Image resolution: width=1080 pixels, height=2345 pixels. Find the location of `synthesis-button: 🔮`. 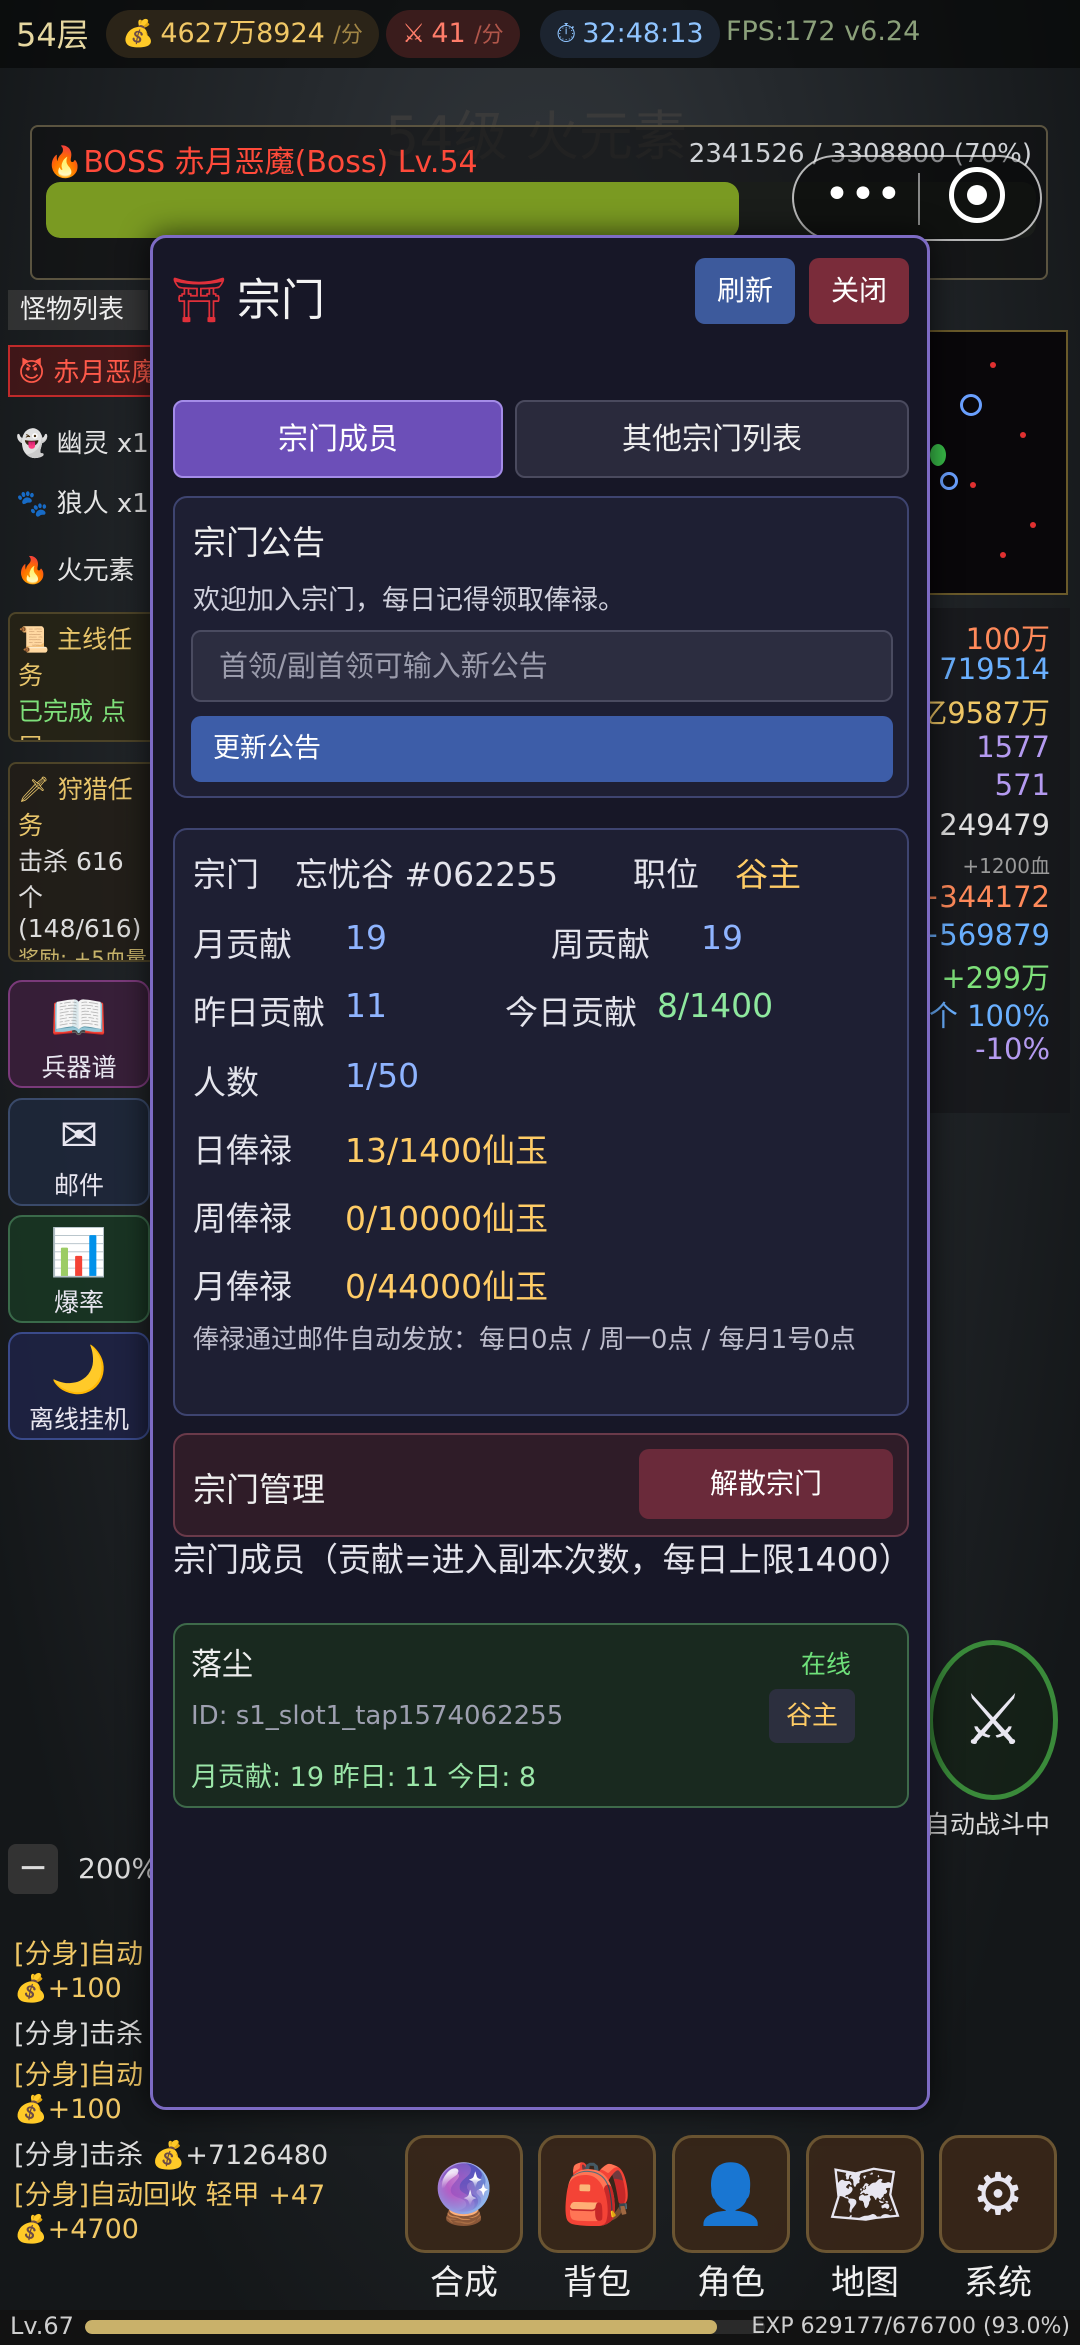

synthesis-button: 🔮 is located at coordinates (464, 2194).